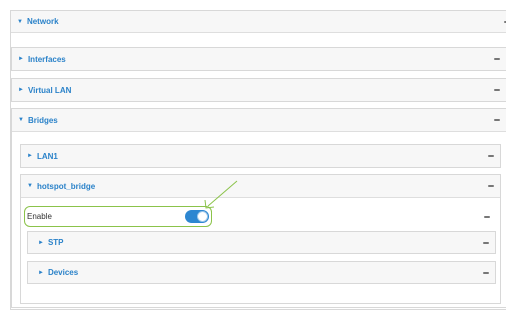 This screenshot has width=506, height=310. I want to click on devices-label: Devices, so click(63, 272).